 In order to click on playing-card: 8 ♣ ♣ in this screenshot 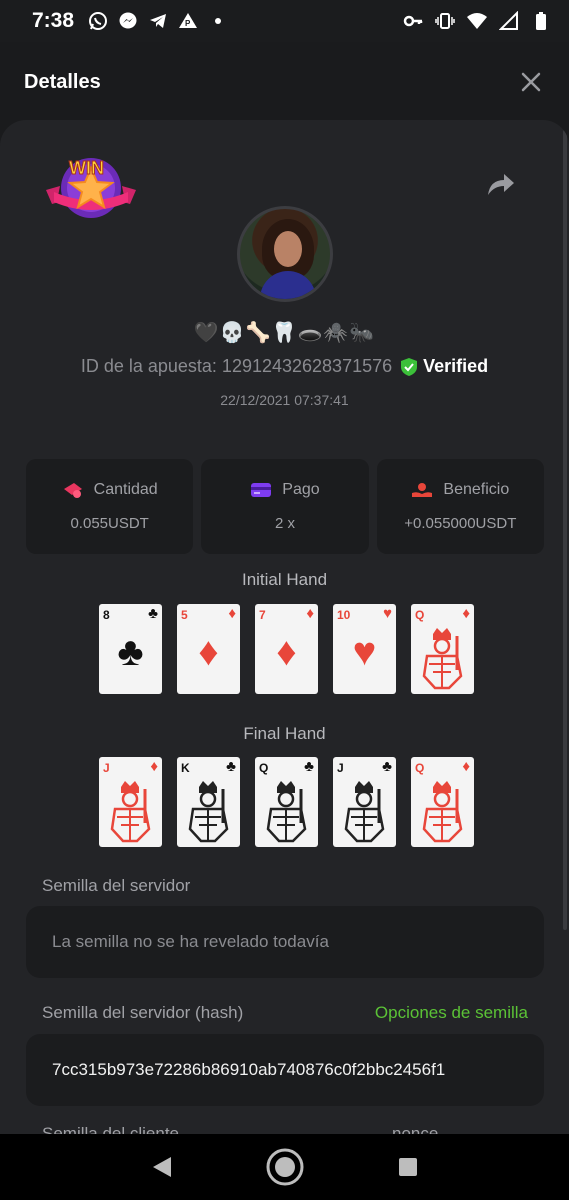, I will do `click(130, 649)`.